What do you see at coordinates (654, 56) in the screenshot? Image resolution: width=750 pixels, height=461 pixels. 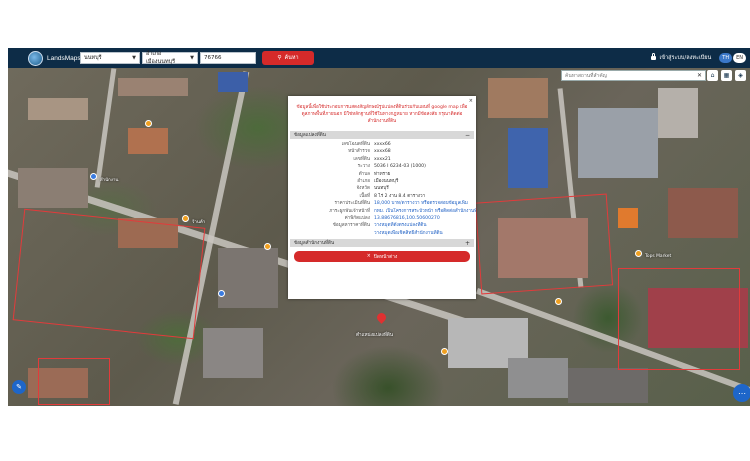 I see `lock-icon` at bounding box center [654, 56].